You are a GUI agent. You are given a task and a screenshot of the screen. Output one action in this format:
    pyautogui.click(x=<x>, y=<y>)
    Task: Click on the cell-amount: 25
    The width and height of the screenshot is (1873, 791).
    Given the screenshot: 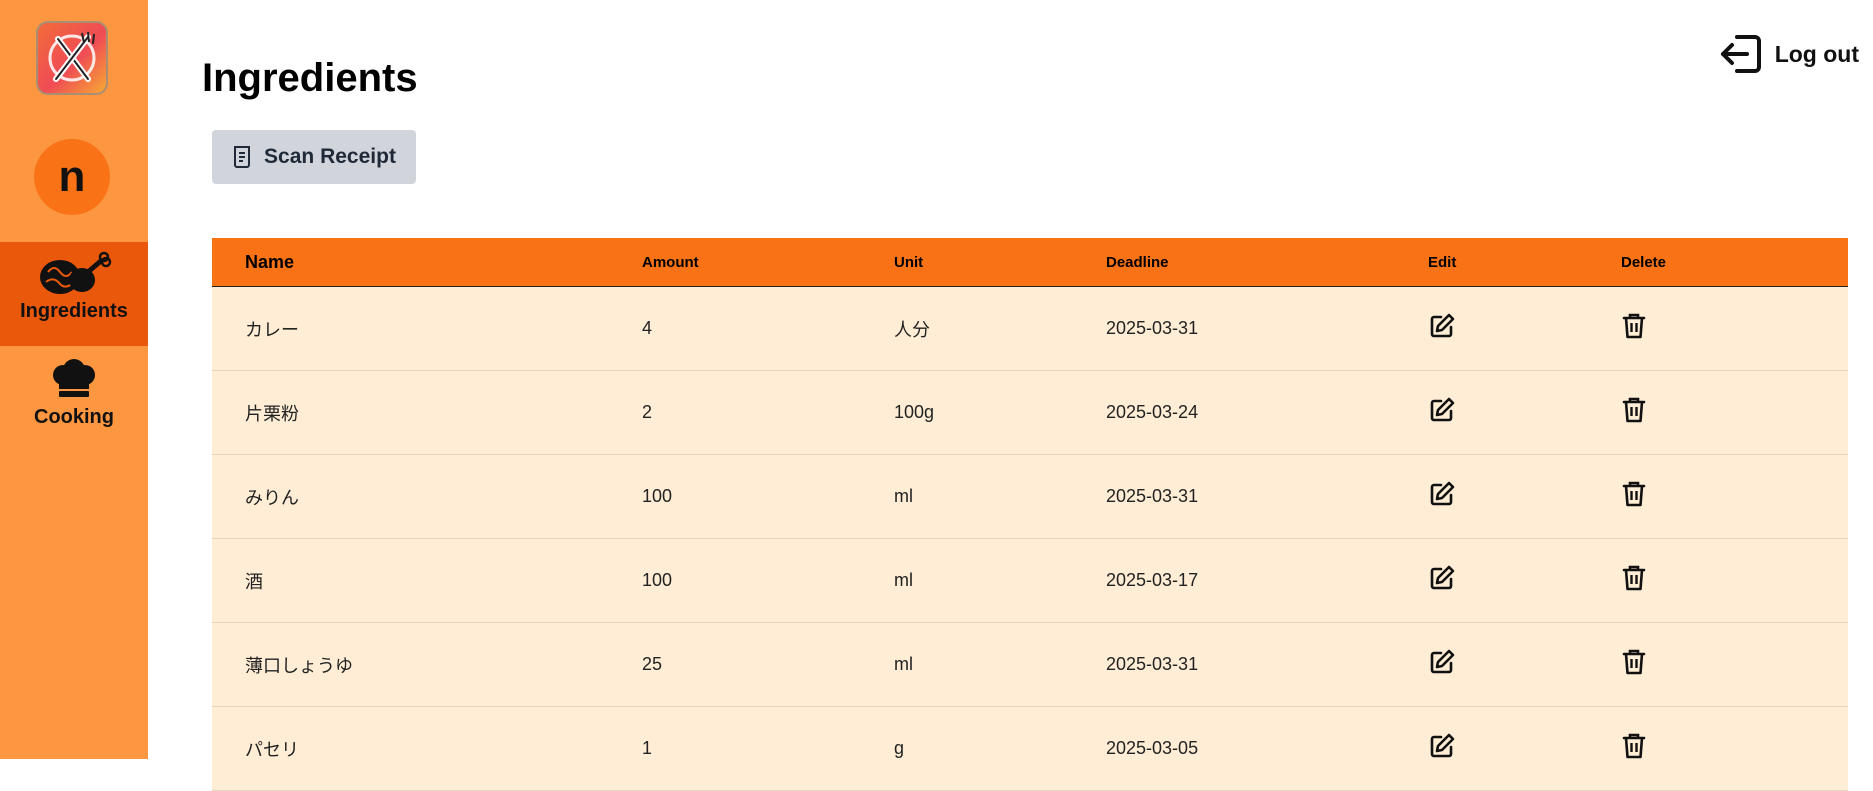 What is the action you would take?
    pyautogui.click(x=768, y=664)
    